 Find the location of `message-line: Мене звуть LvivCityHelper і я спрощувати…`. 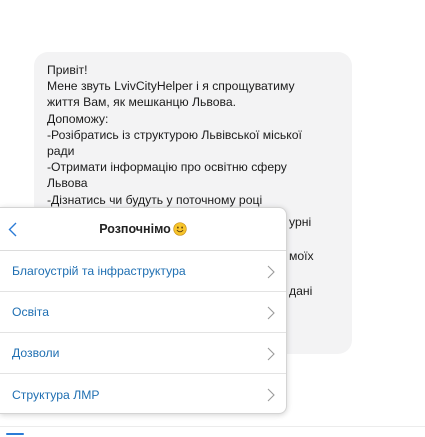

message-line: Мене звуть LvivCityHelper і я спрощувати… is located at coordinates (171, 86).